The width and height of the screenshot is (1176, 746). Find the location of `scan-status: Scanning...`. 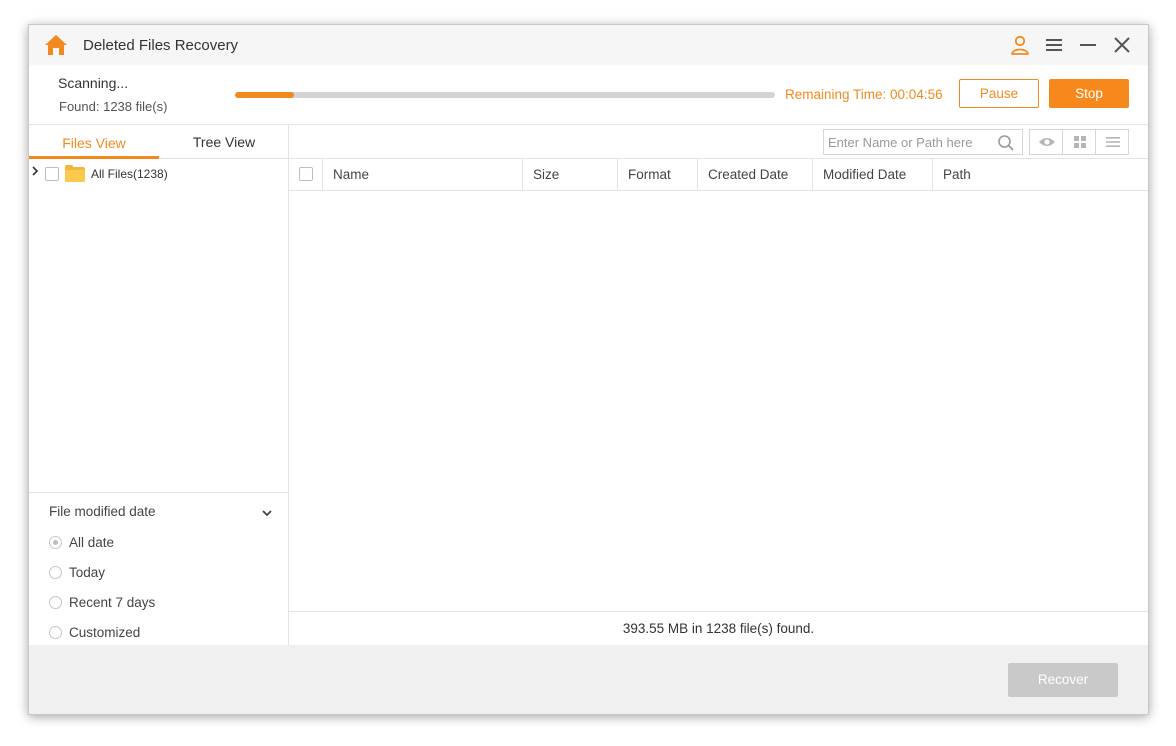

scan-status: Scanning... is located at coordinates (93, 83).